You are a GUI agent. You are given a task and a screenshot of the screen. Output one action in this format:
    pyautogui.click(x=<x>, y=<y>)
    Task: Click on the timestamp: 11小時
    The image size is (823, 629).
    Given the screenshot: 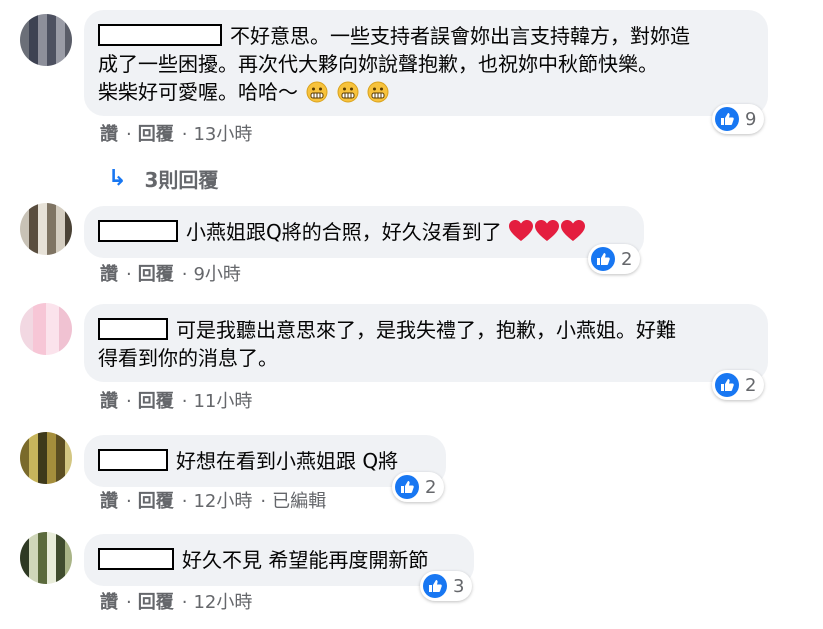 What is the action you would take?
    pyautogui.click(x=222, y=401)
    